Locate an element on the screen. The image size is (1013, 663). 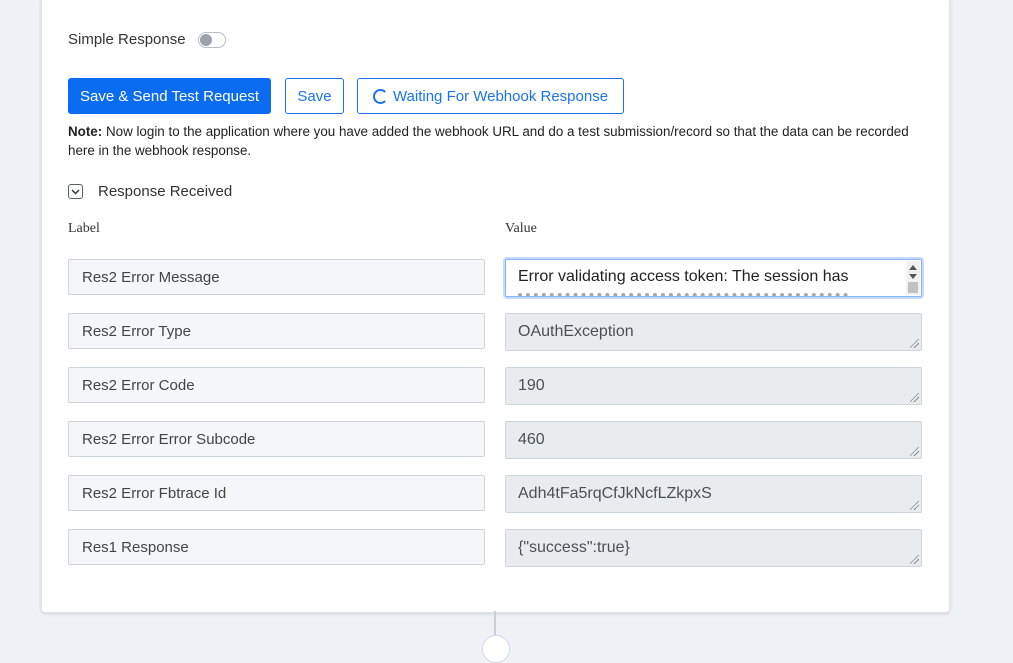
field-label: Res2 Error Error Subcode is located at coordinates (276, 439).